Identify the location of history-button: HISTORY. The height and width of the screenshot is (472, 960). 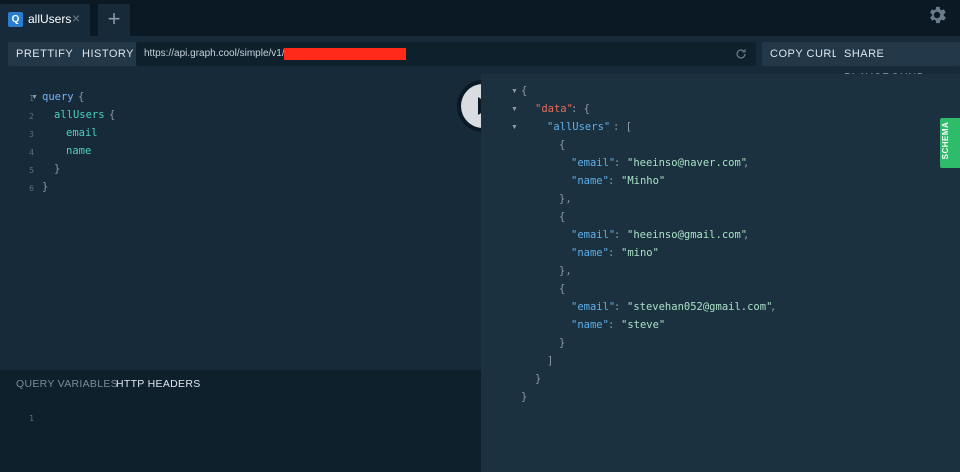
(108, 54).